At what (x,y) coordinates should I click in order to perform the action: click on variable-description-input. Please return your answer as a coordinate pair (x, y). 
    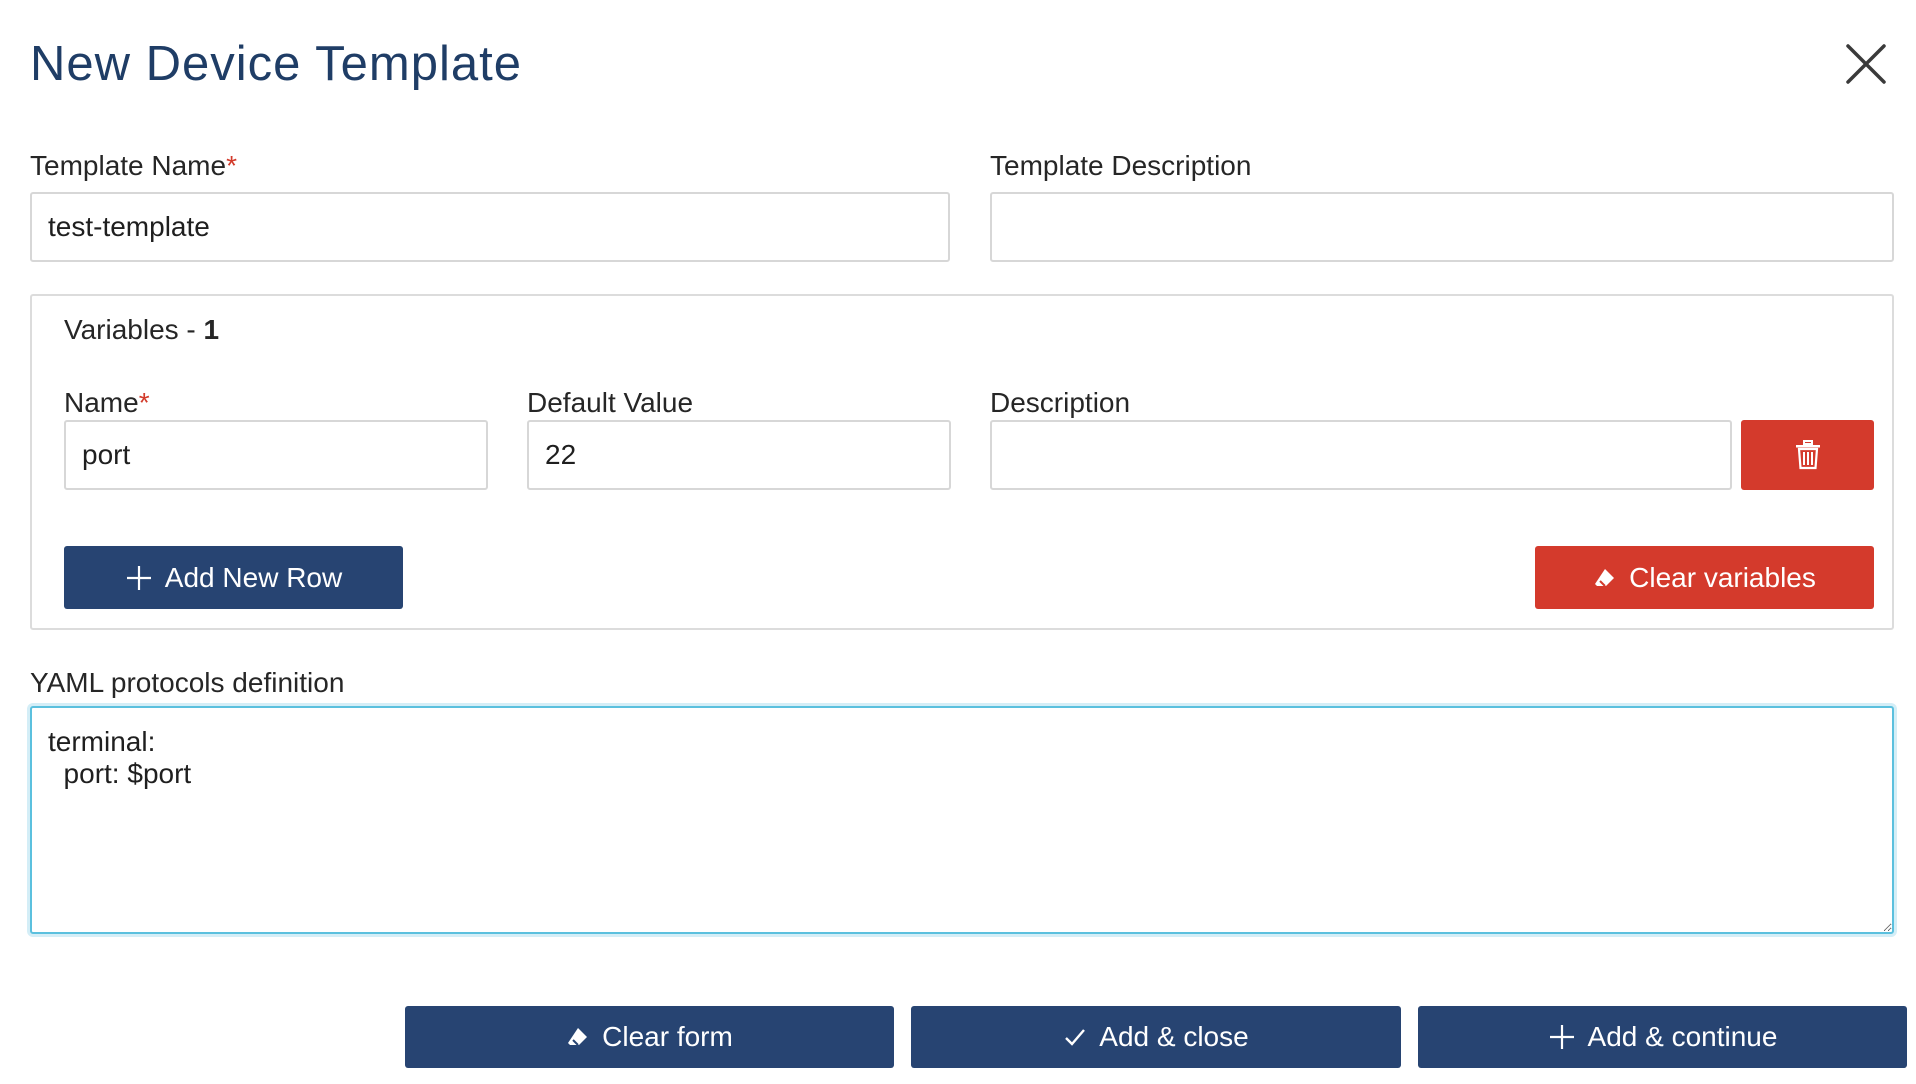
    Looking at the image, I should click on (1361, 455).